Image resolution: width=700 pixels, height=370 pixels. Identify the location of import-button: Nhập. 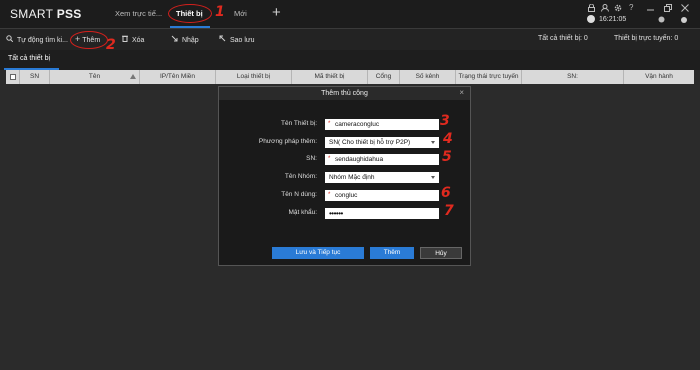
(185, 39).